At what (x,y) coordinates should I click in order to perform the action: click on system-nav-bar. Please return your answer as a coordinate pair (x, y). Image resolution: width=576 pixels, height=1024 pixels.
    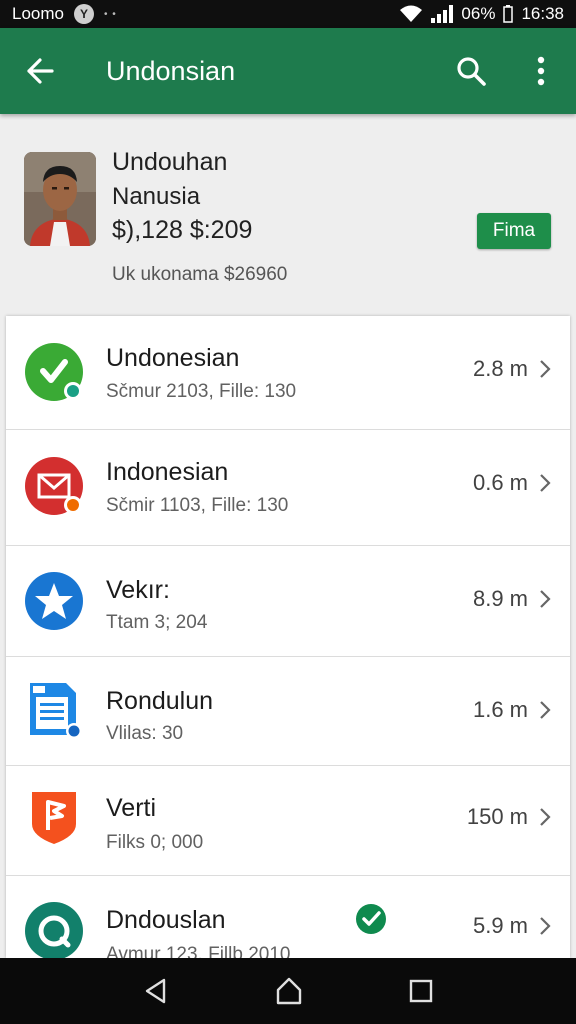
    Looking at the image, I should click on (288, 991).